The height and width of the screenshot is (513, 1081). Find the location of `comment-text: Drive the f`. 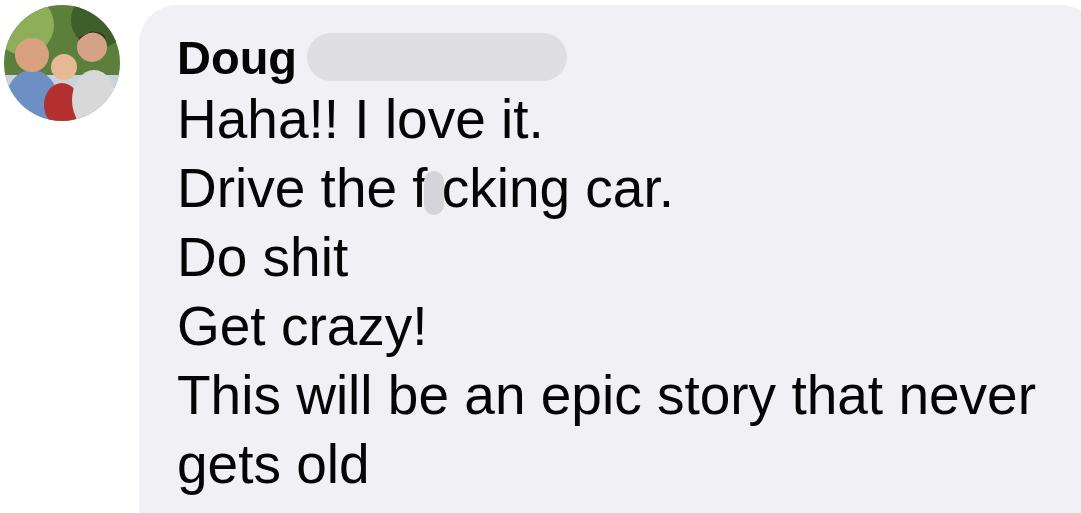

comment-text: Drive the f is located at coordinates (302, 188).